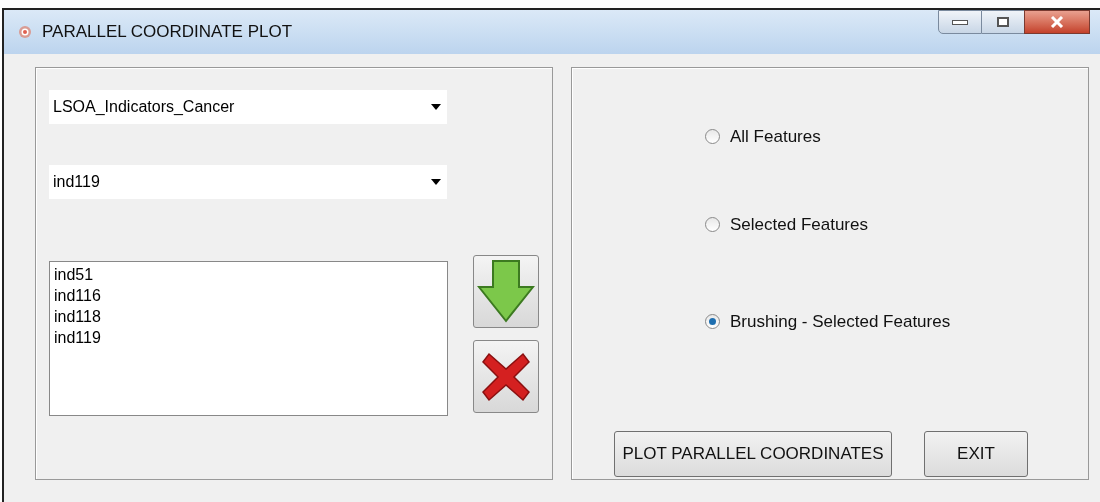 The height and width of the screenshot is (502, 1100). I want to click on plot-button: PLOT PARALLEL COORDINATES, so click(753, 453).